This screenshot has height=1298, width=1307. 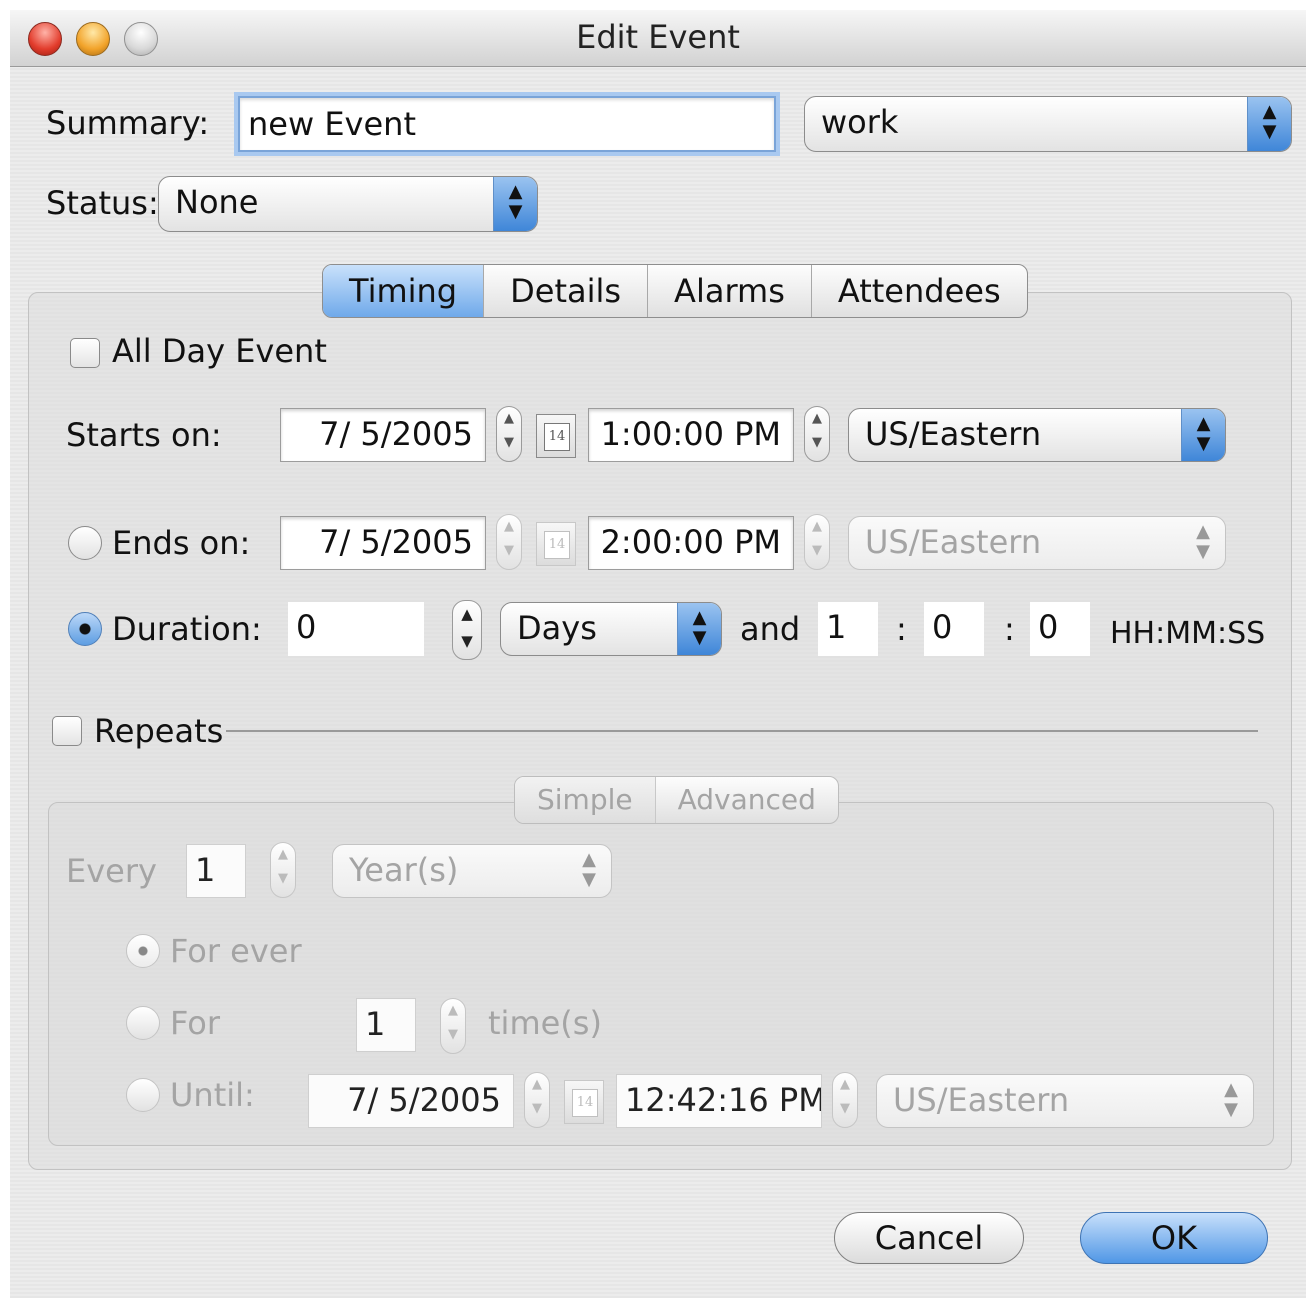 I want to click on for-times-stepper: ▲ ▼, so click(x=453, y=1026).